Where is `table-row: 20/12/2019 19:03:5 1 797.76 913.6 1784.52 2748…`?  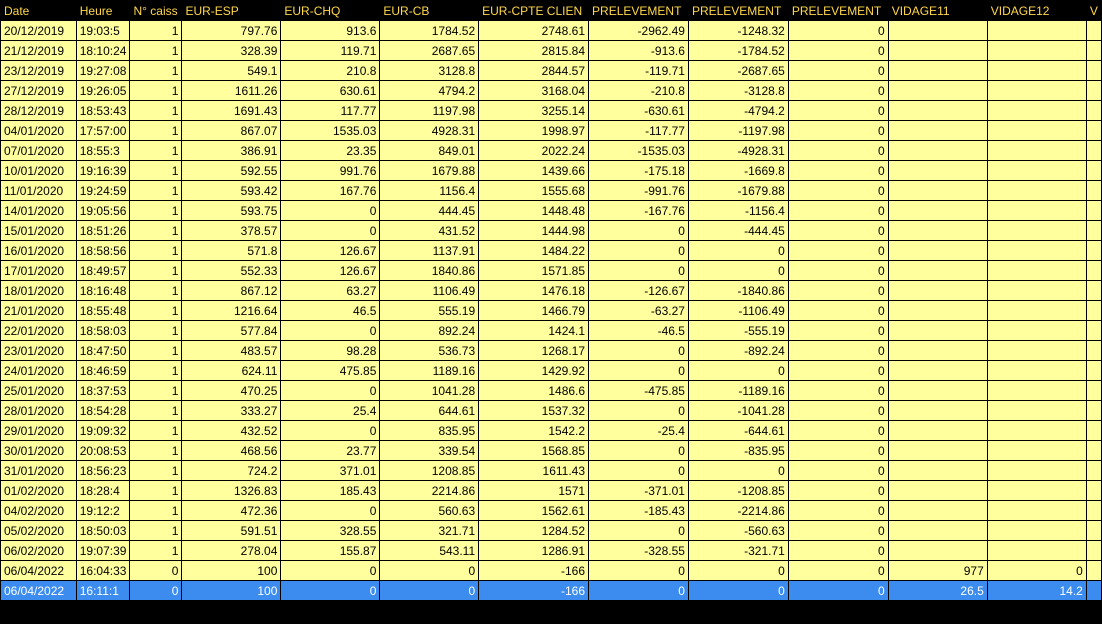
table-row: 20/12/2019 19:03:5 1 797.76 913.6 1784.52 2748… is located at coordinates (551, 30).